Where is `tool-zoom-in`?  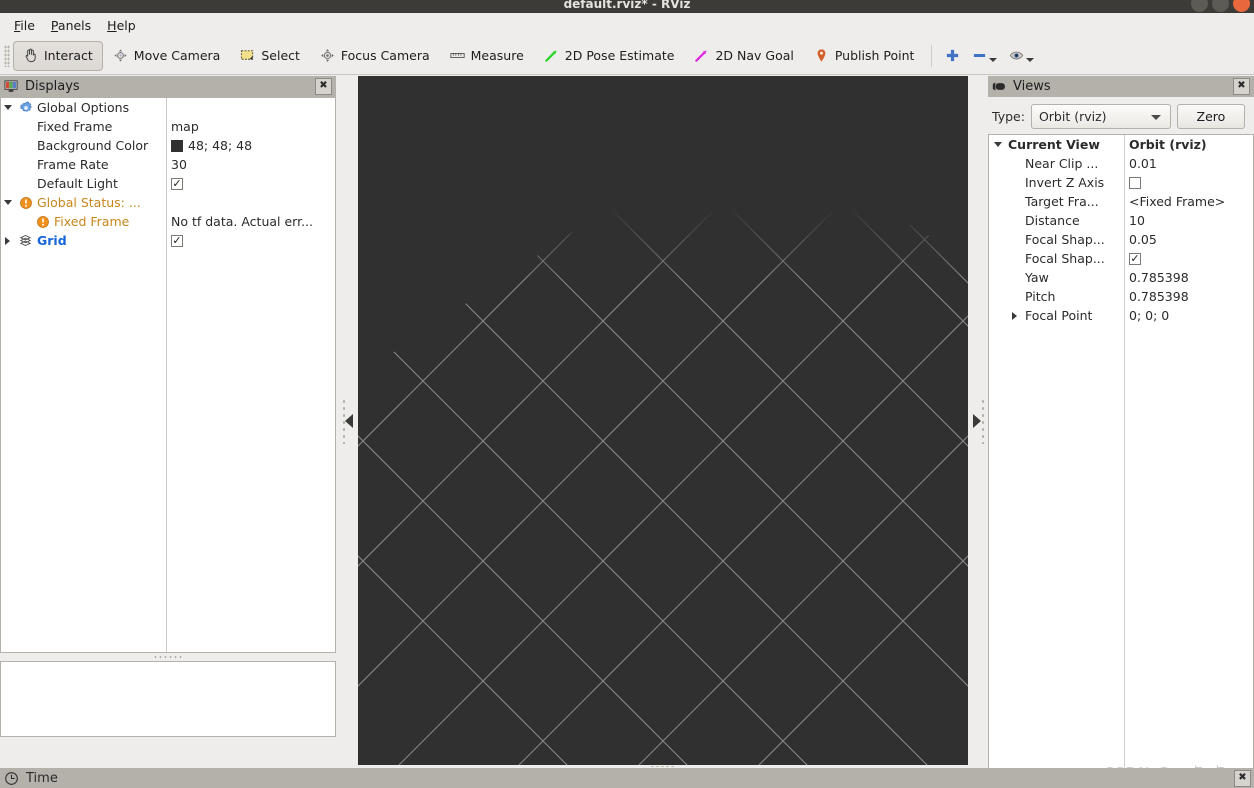
tool-zoom-in is located at coordinates (952, 56).